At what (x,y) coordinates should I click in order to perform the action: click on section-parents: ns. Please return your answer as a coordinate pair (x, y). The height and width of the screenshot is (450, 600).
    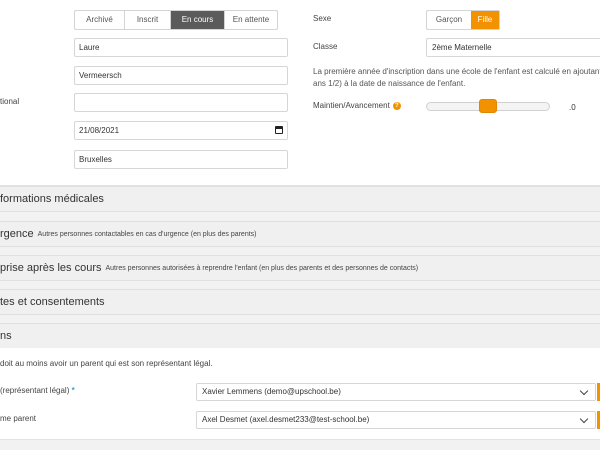
    Looking at the image, I should click on (300, 336).